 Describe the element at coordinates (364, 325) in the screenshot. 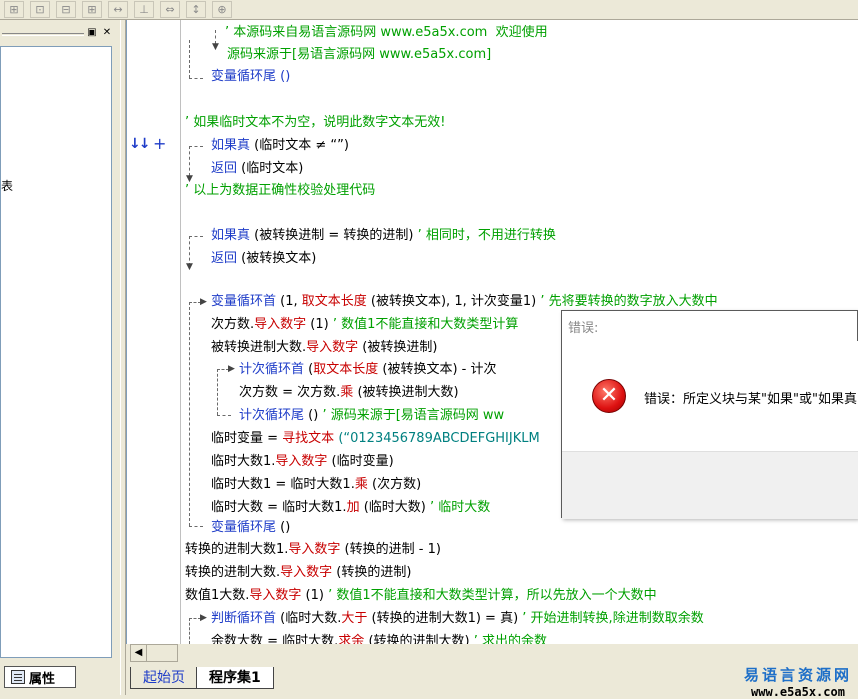

I see `code-line: 次方数.导入数字 (1) ’ 数值1不能直接和大数类型计算` at that location.